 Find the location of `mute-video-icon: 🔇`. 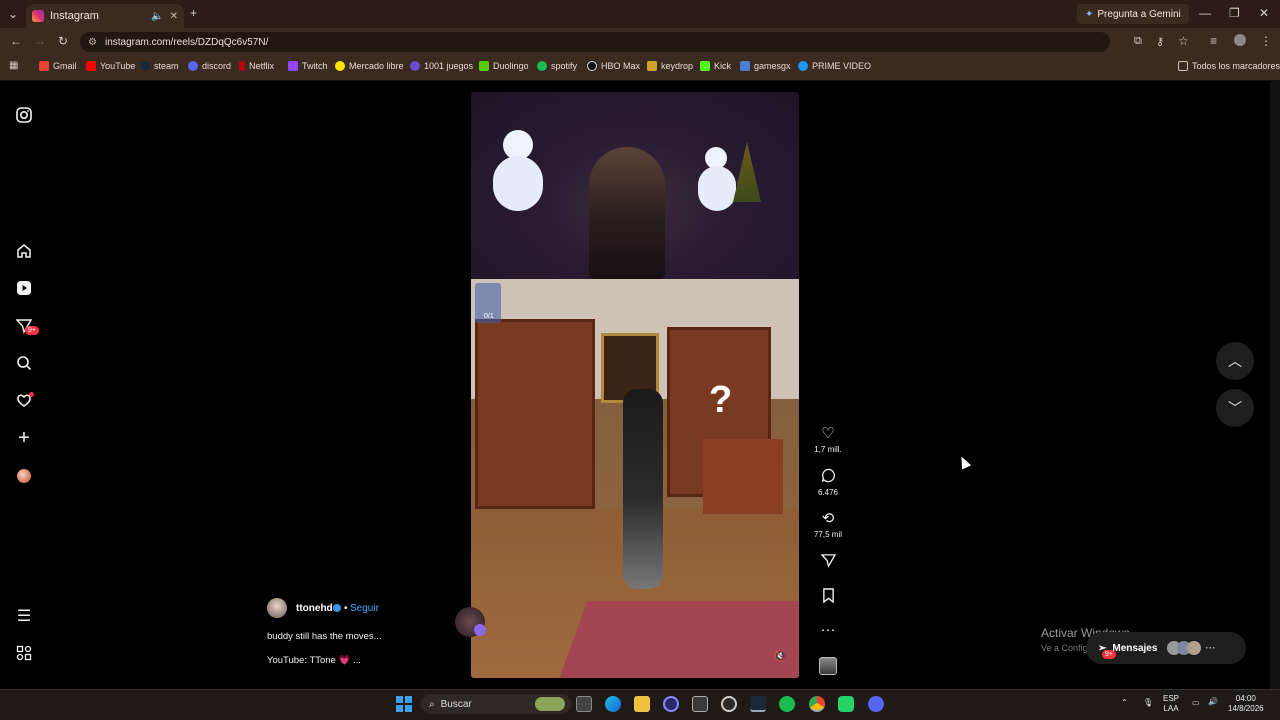

mute-video-icon: 🔇 is located at coordinates (780, 656).